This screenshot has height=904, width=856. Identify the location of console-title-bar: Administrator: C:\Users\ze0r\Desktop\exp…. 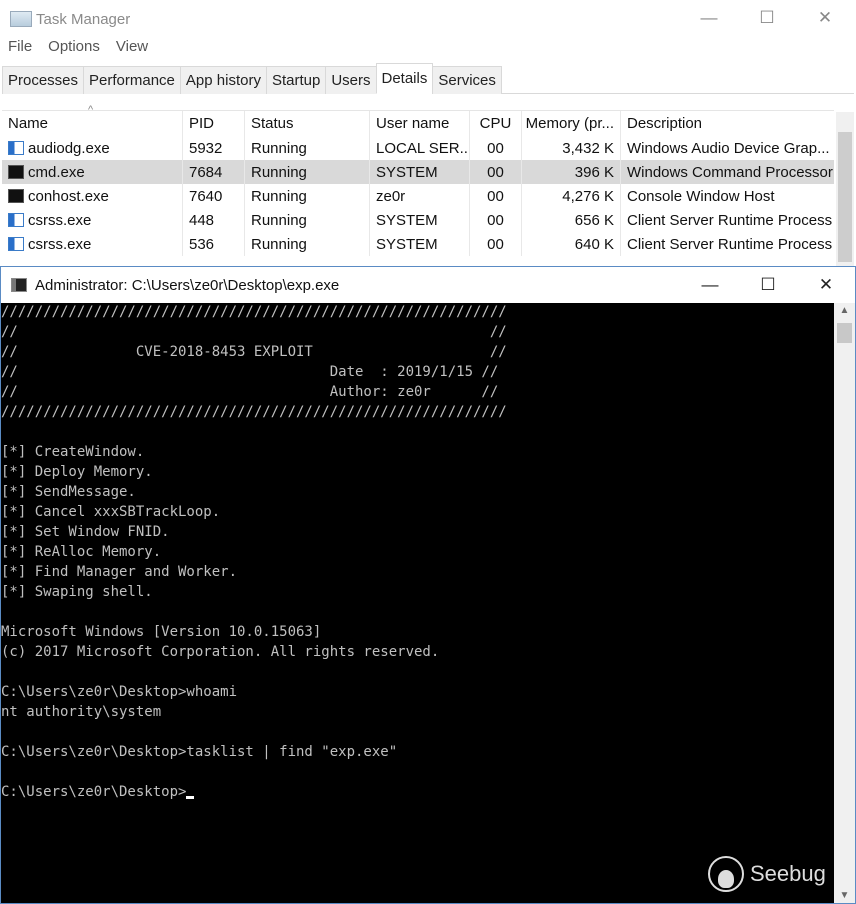
(428, 285).